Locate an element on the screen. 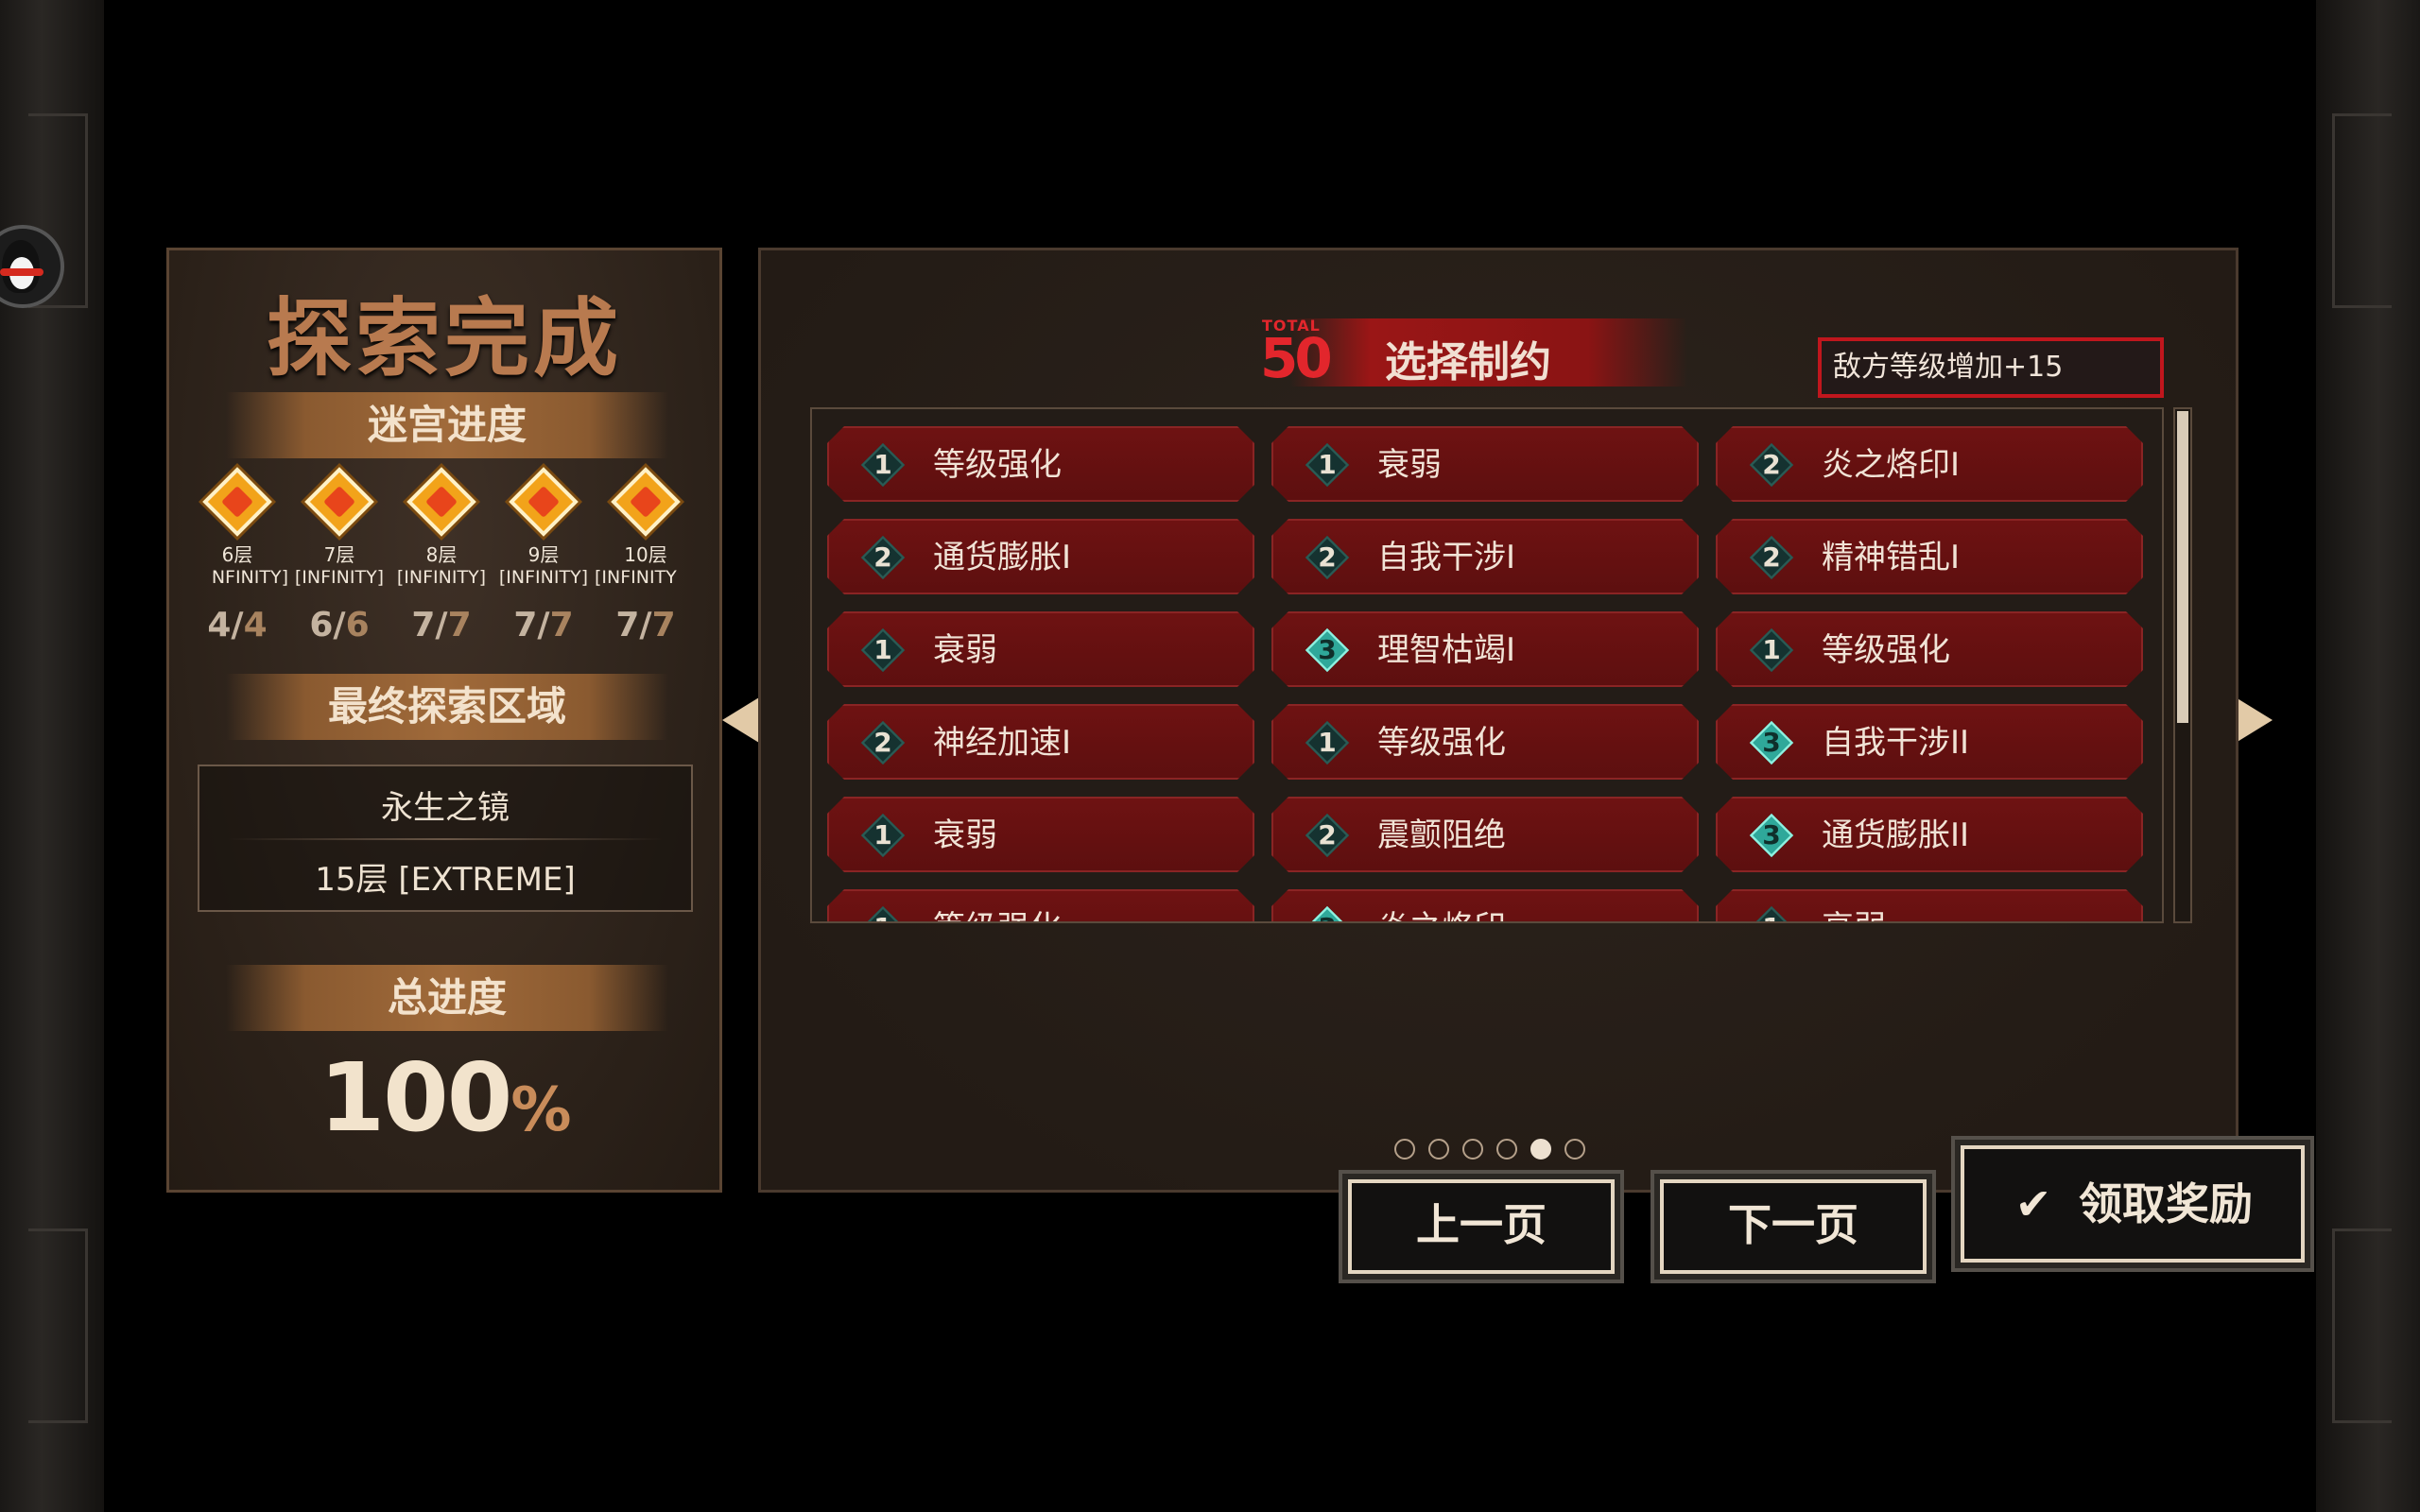 The height and width of the screenshot is (1512, 2420). constraint-scrollbar is located at coordinates (2182, 665).